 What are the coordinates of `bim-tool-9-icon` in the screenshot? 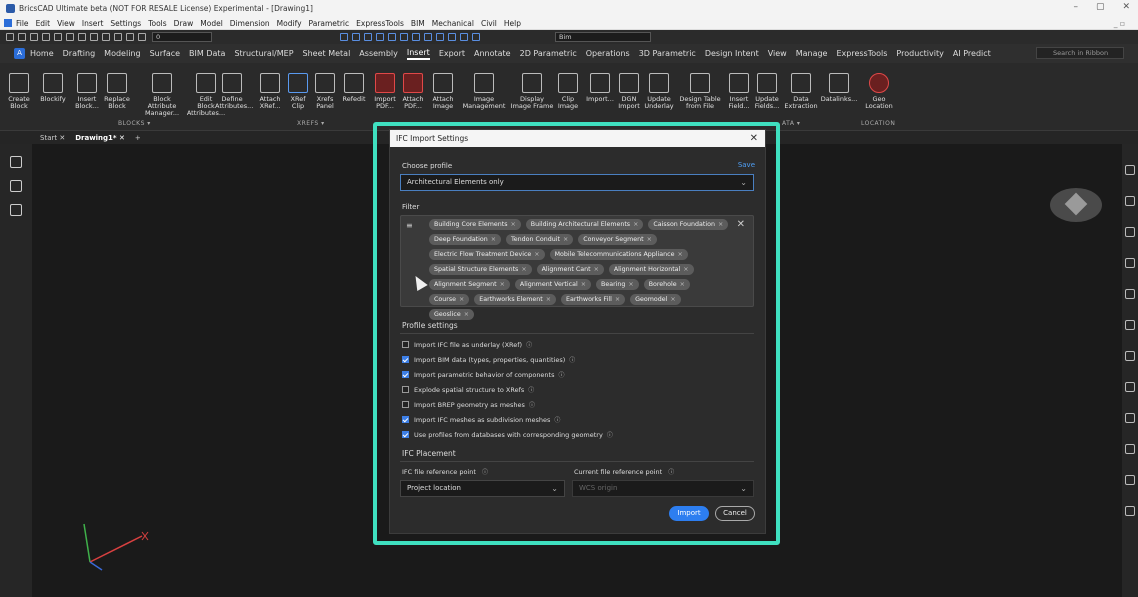 It's located at (440, 37).